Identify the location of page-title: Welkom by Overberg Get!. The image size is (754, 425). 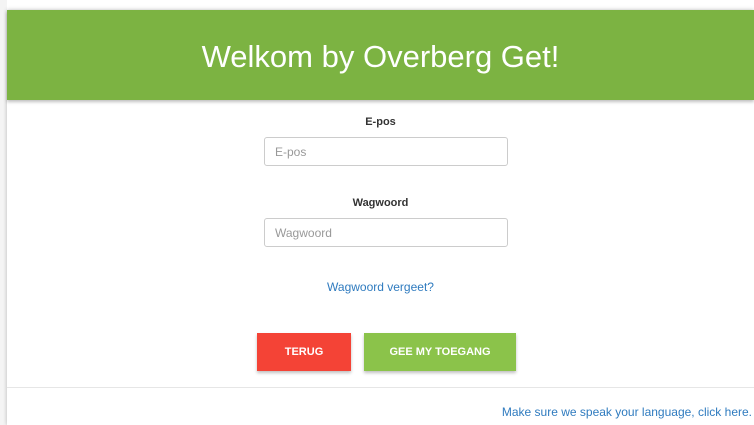
(380, 56).